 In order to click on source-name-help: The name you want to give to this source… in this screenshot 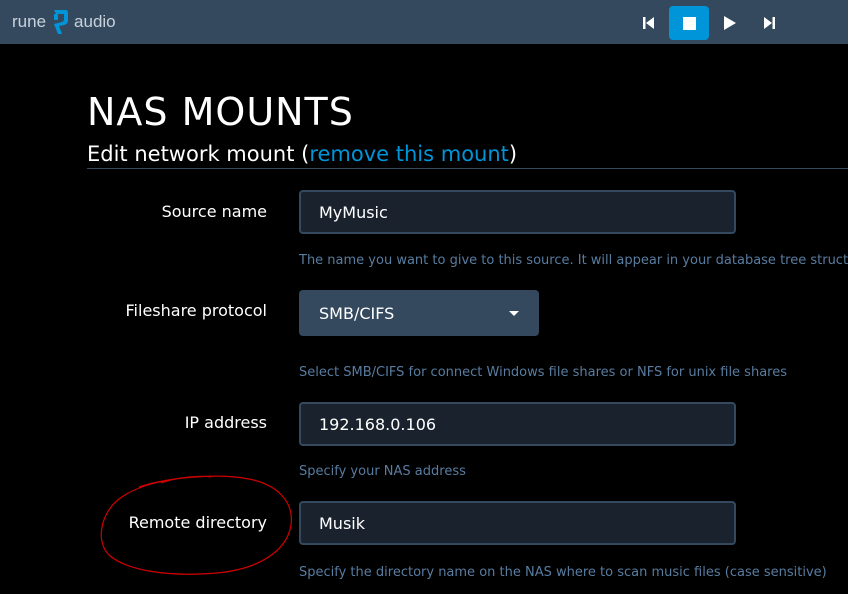, I will do `click(573, 260)`.